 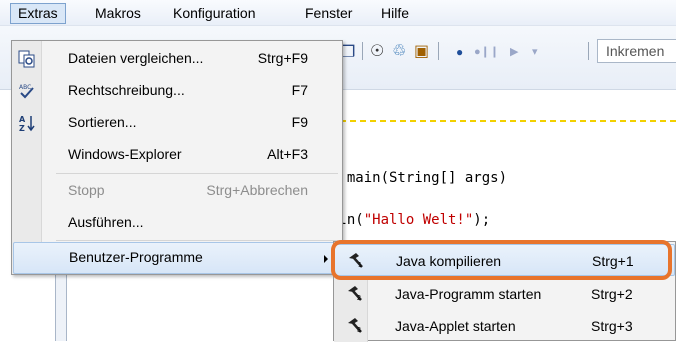 What do you see at coordinates (612, 326) in the screenshot?
I see `submenu-item-shortcut: Strg+3` at bounding box center [612, 326].